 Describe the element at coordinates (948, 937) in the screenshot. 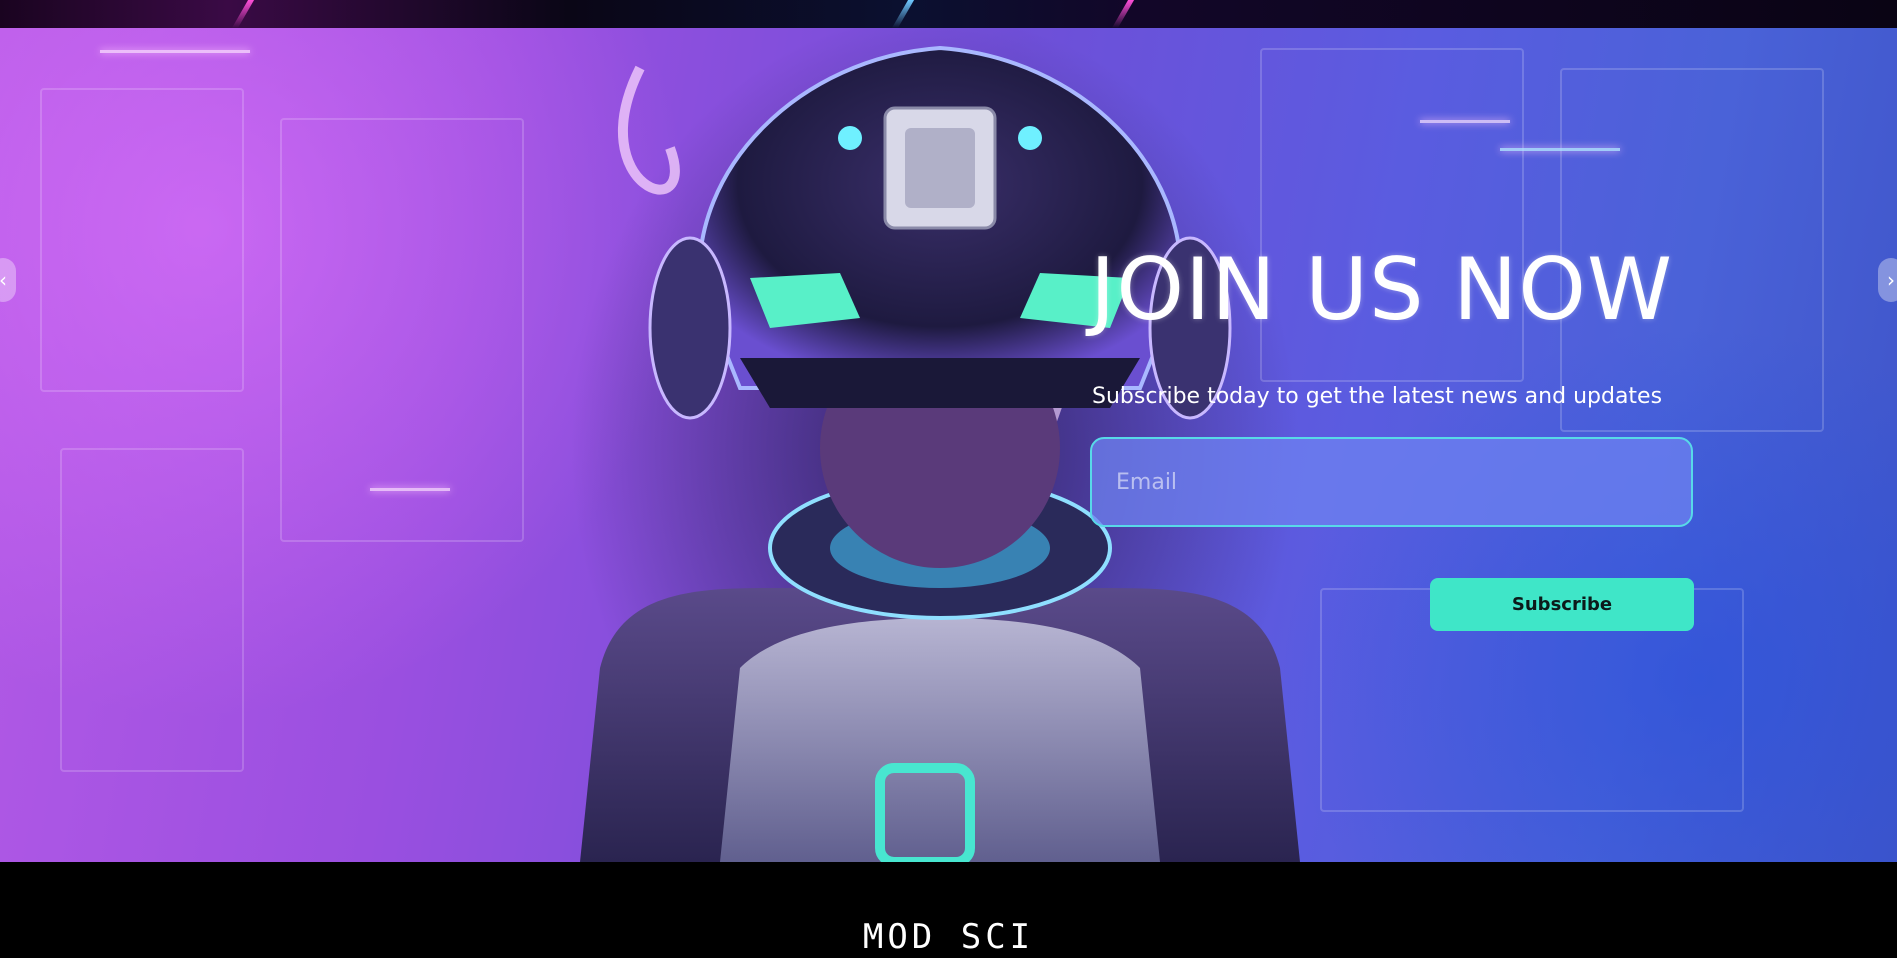

I see `brand-logo: MOD SCI` at that location.